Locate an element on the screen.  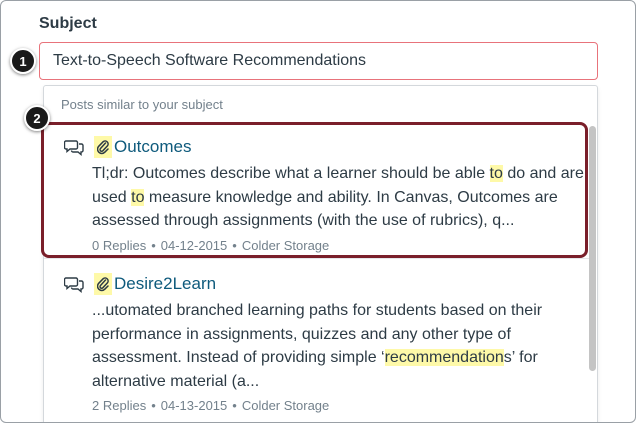
attachment-highlight is located at coordinates (103, 284).